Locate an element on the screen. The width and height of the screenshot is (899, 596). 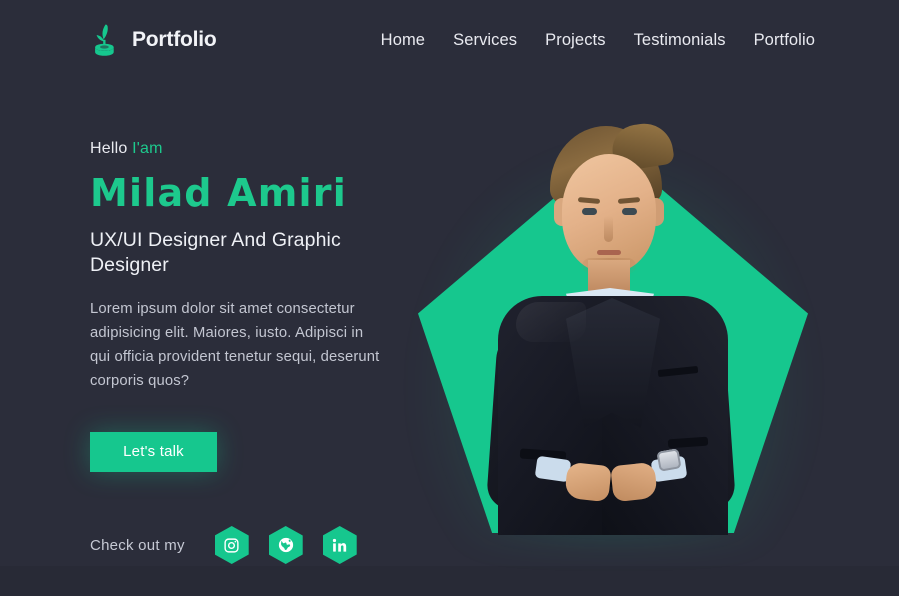
brand-name: Portfolio is located at coordinates (174, 39).